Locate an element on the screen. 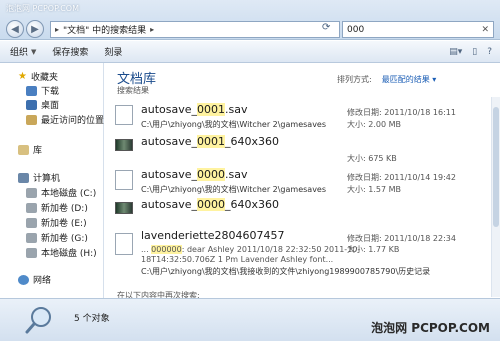 This screenshot has width=500, height=341. nav-drive-d: 新加卷 (D:) is located at coordinates (57, 207).